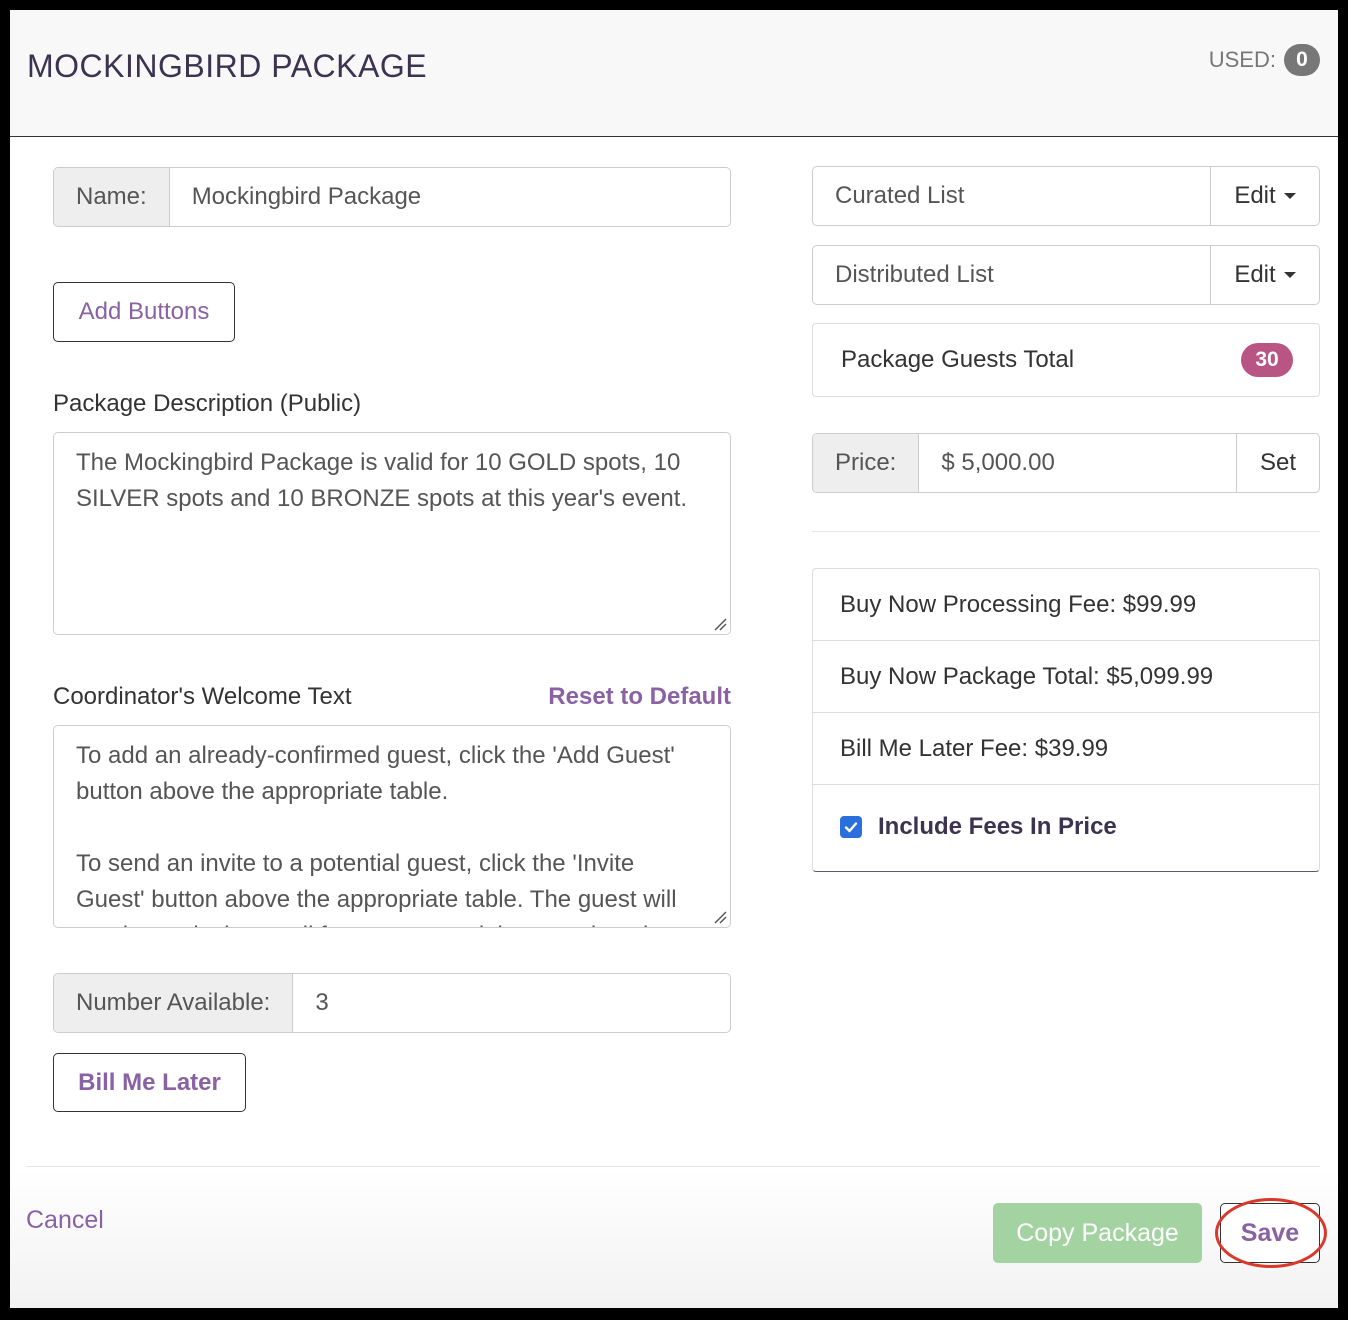 This screenshot has height=1320, width=1348. Describe the element at coordinates (1097, 1233) in the screenshot. I see `copy-package-button: Copy Package` at that location.